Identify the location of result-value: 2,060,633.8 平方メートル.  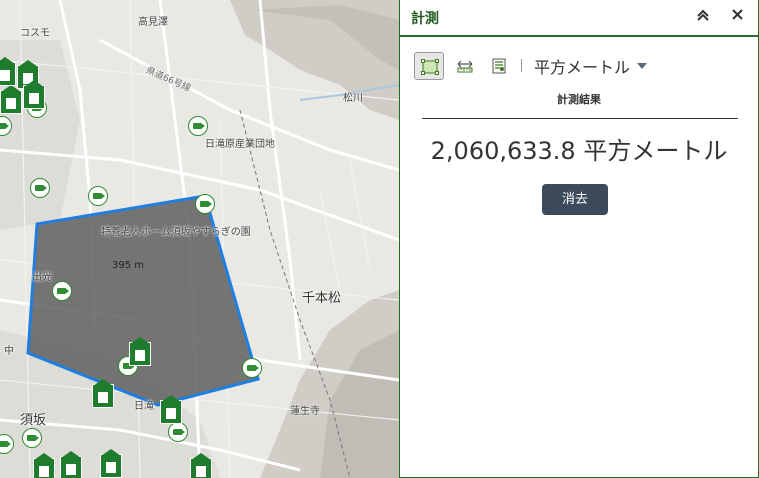
(579, 151).